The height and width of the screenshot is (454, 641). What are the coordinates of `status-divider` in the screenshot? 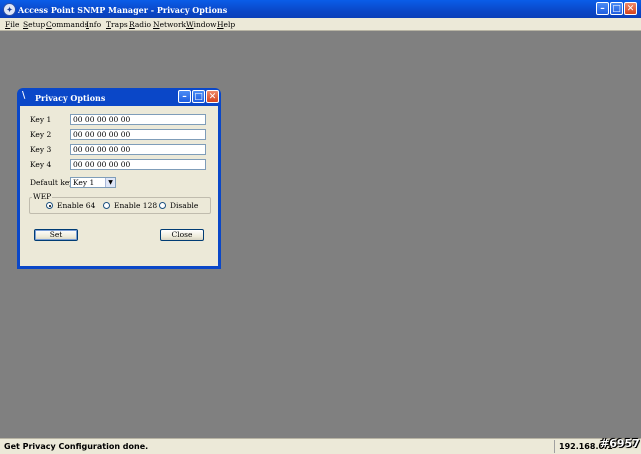 It's located at (554, 446).